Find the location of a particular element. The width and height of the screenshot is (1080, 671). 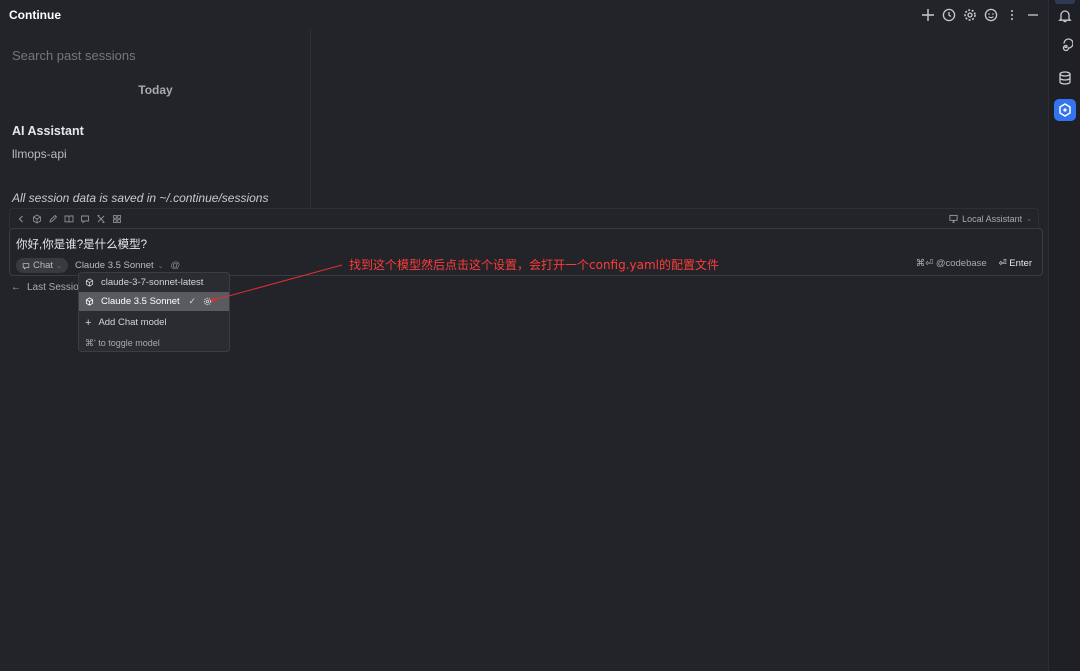

toggle-model-hint: ⌘' to toggle model is located at coordinates (122, 343).